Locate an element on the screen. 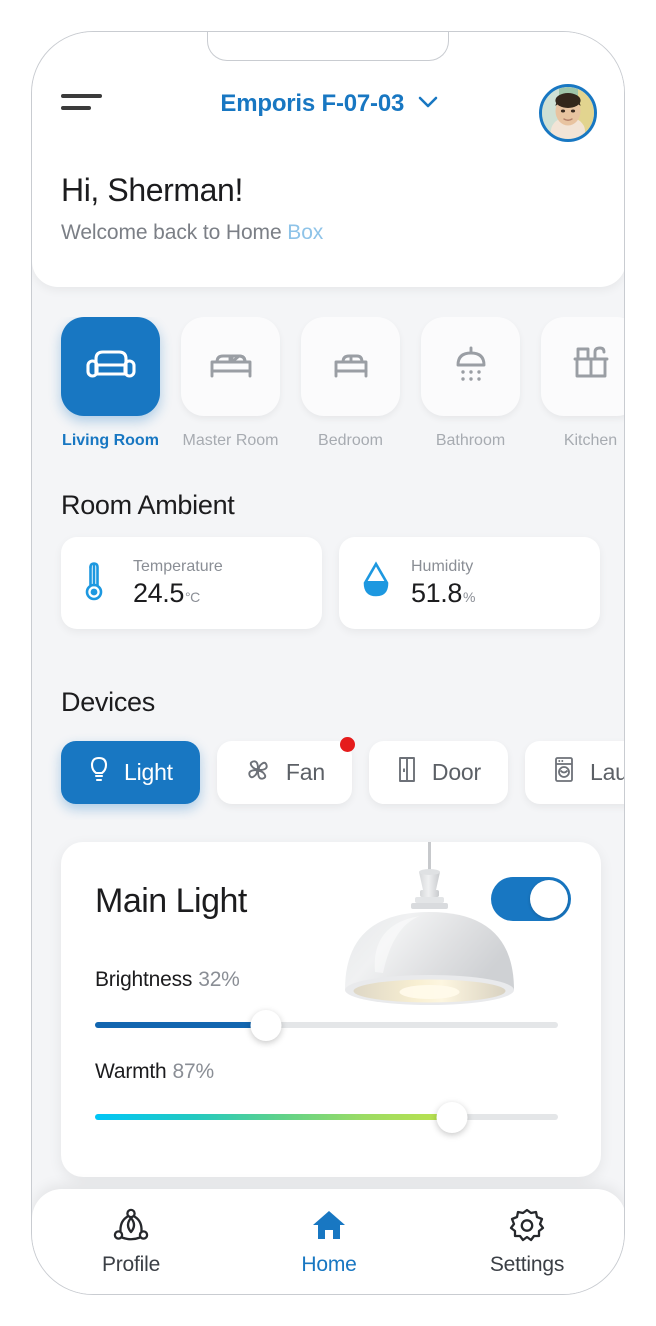 This screenshot has width=656, height=1326. ambient-card-humidity: Humidity 51.8% is located at coordinates (469, 583).